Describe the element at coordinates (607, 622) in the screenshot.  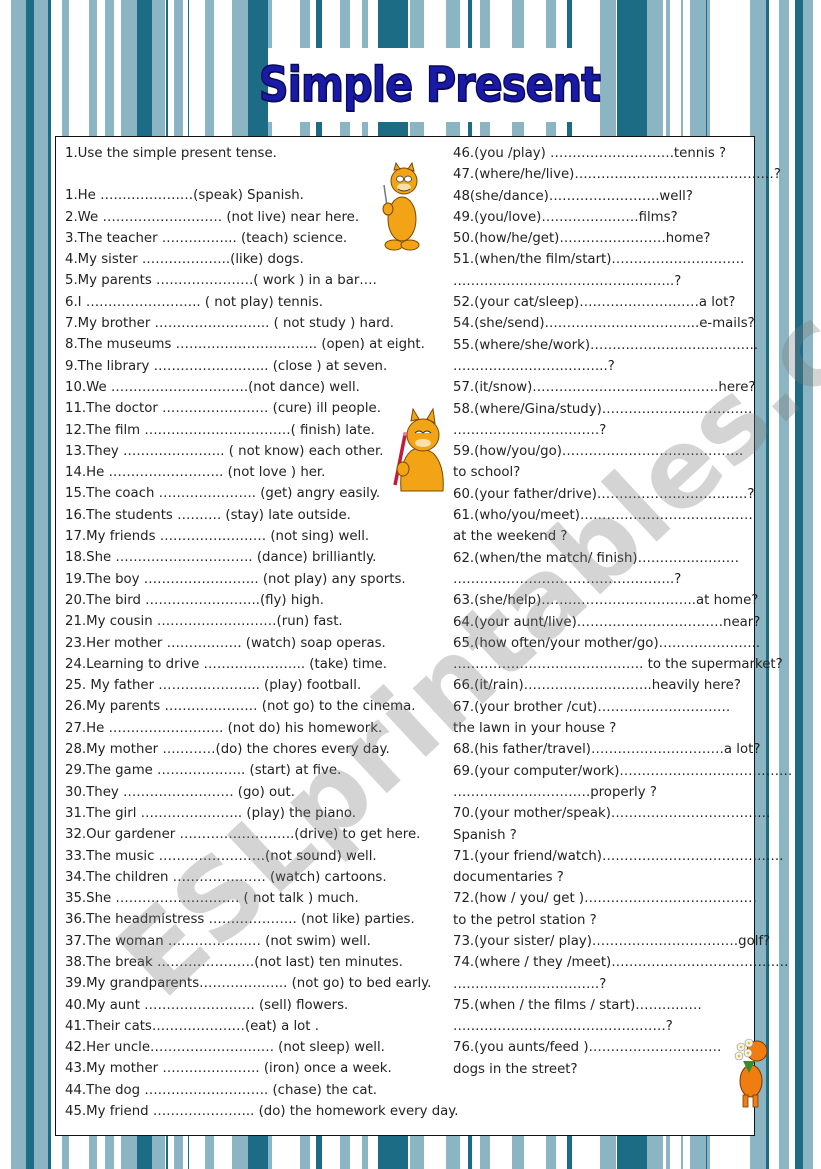
I see `right-exercise-line: 64.(your aunt/live)……………………………near?` at that location.